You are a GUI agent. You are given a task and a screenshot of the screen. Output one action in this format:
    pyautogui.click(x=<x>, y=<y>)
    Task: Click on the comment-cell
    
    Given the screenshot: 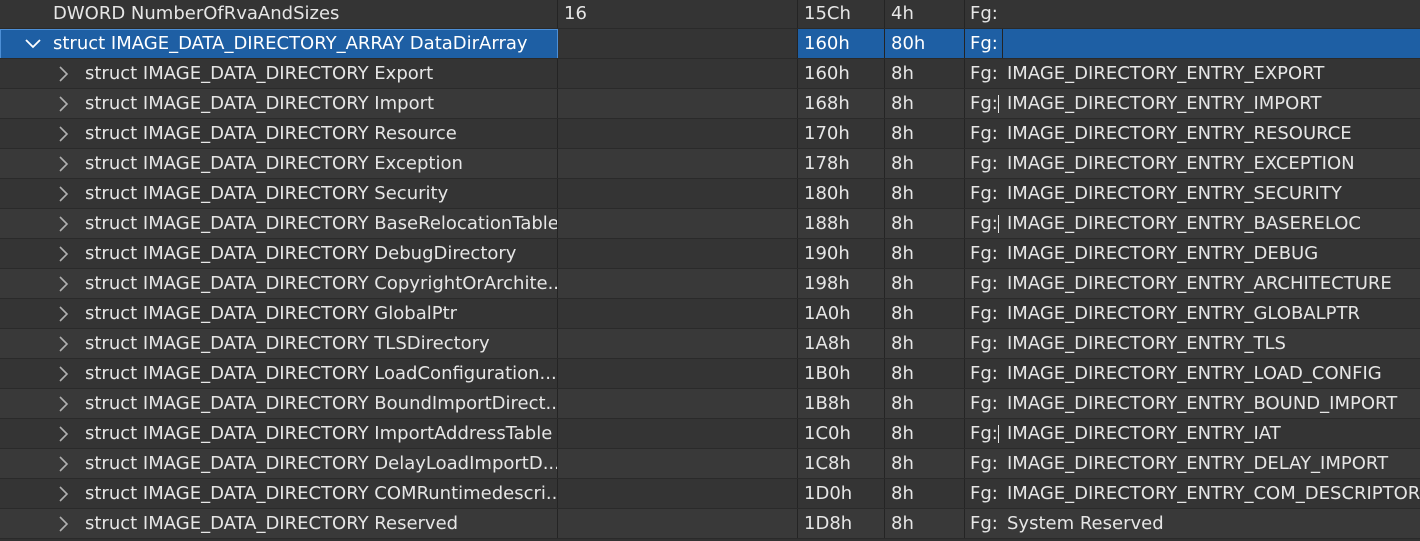 What is the action you would take?
    pyautogui.click(x=1211, y=44)
    